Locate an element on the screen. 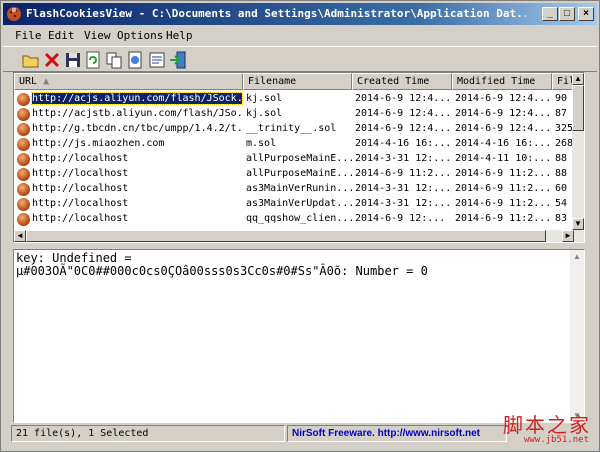  save-icon is located at coordinates (73, 60).